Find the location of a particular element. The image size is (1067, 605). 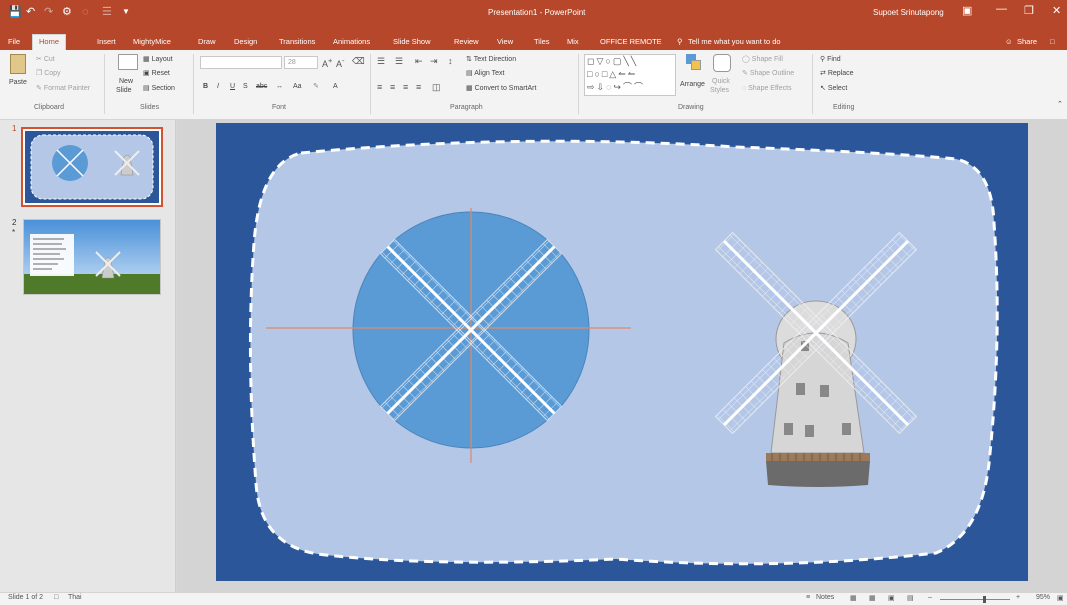

layout-button: ▦ Layout is located at coordinates (158, 60).